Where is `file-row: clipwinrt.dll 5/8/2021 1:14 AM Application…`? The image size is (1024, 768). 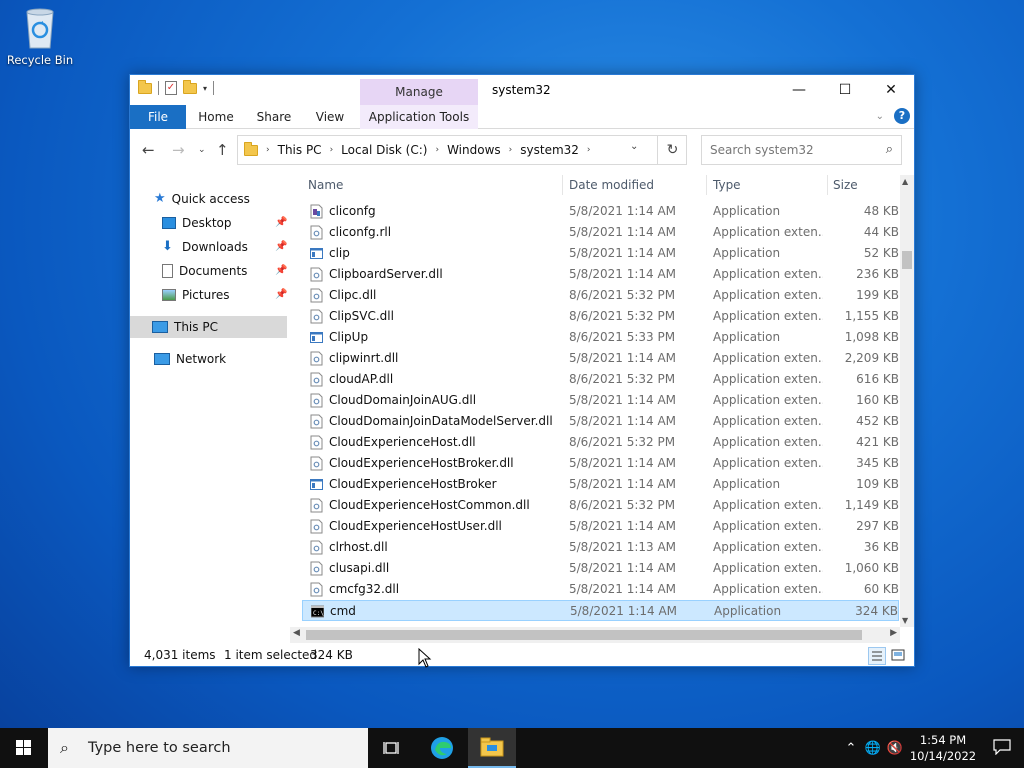 file-row: clipwinrt.dll 5/8/2021 1:14 AM Application… is located at coordinates (600, 358).